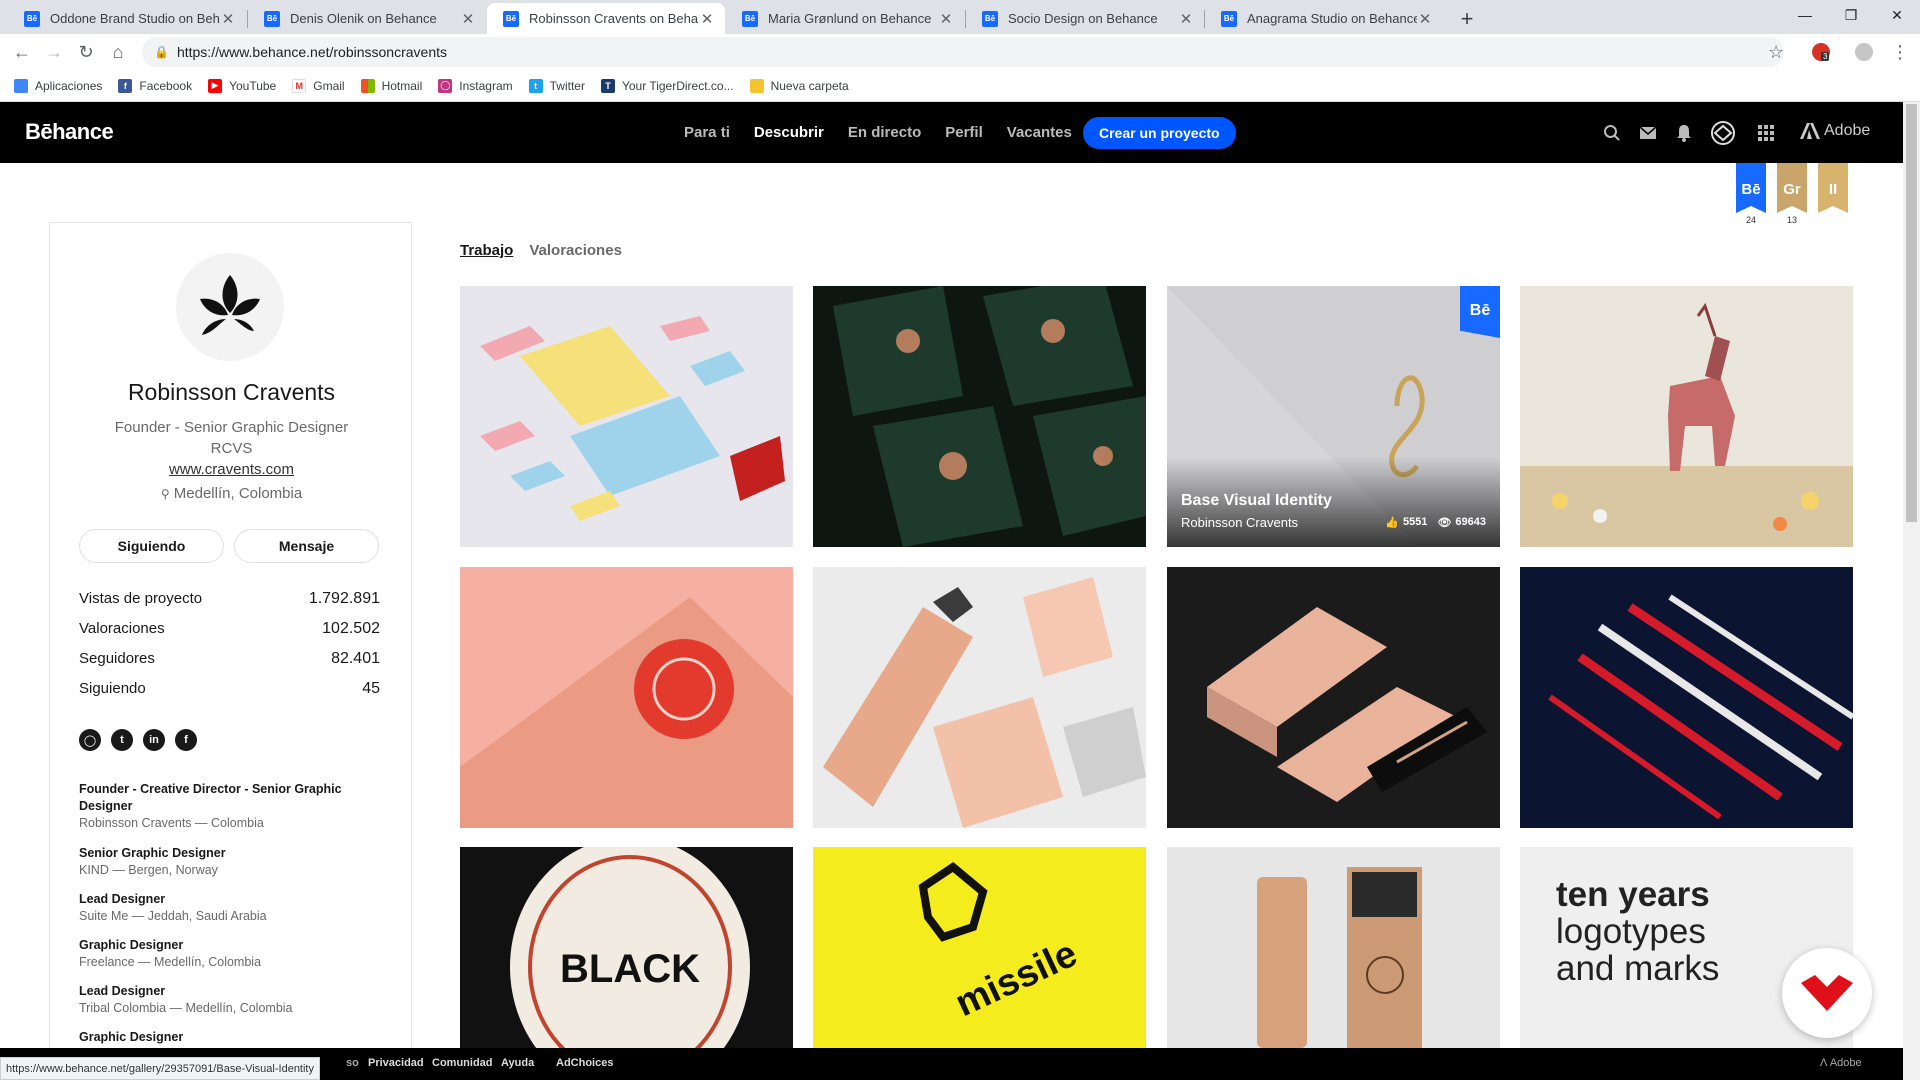 Image resolution: width=1920 pixels, height=1080 pixels. I want to click on menu-kebab-icon: ⋮, so click(1900, 52).